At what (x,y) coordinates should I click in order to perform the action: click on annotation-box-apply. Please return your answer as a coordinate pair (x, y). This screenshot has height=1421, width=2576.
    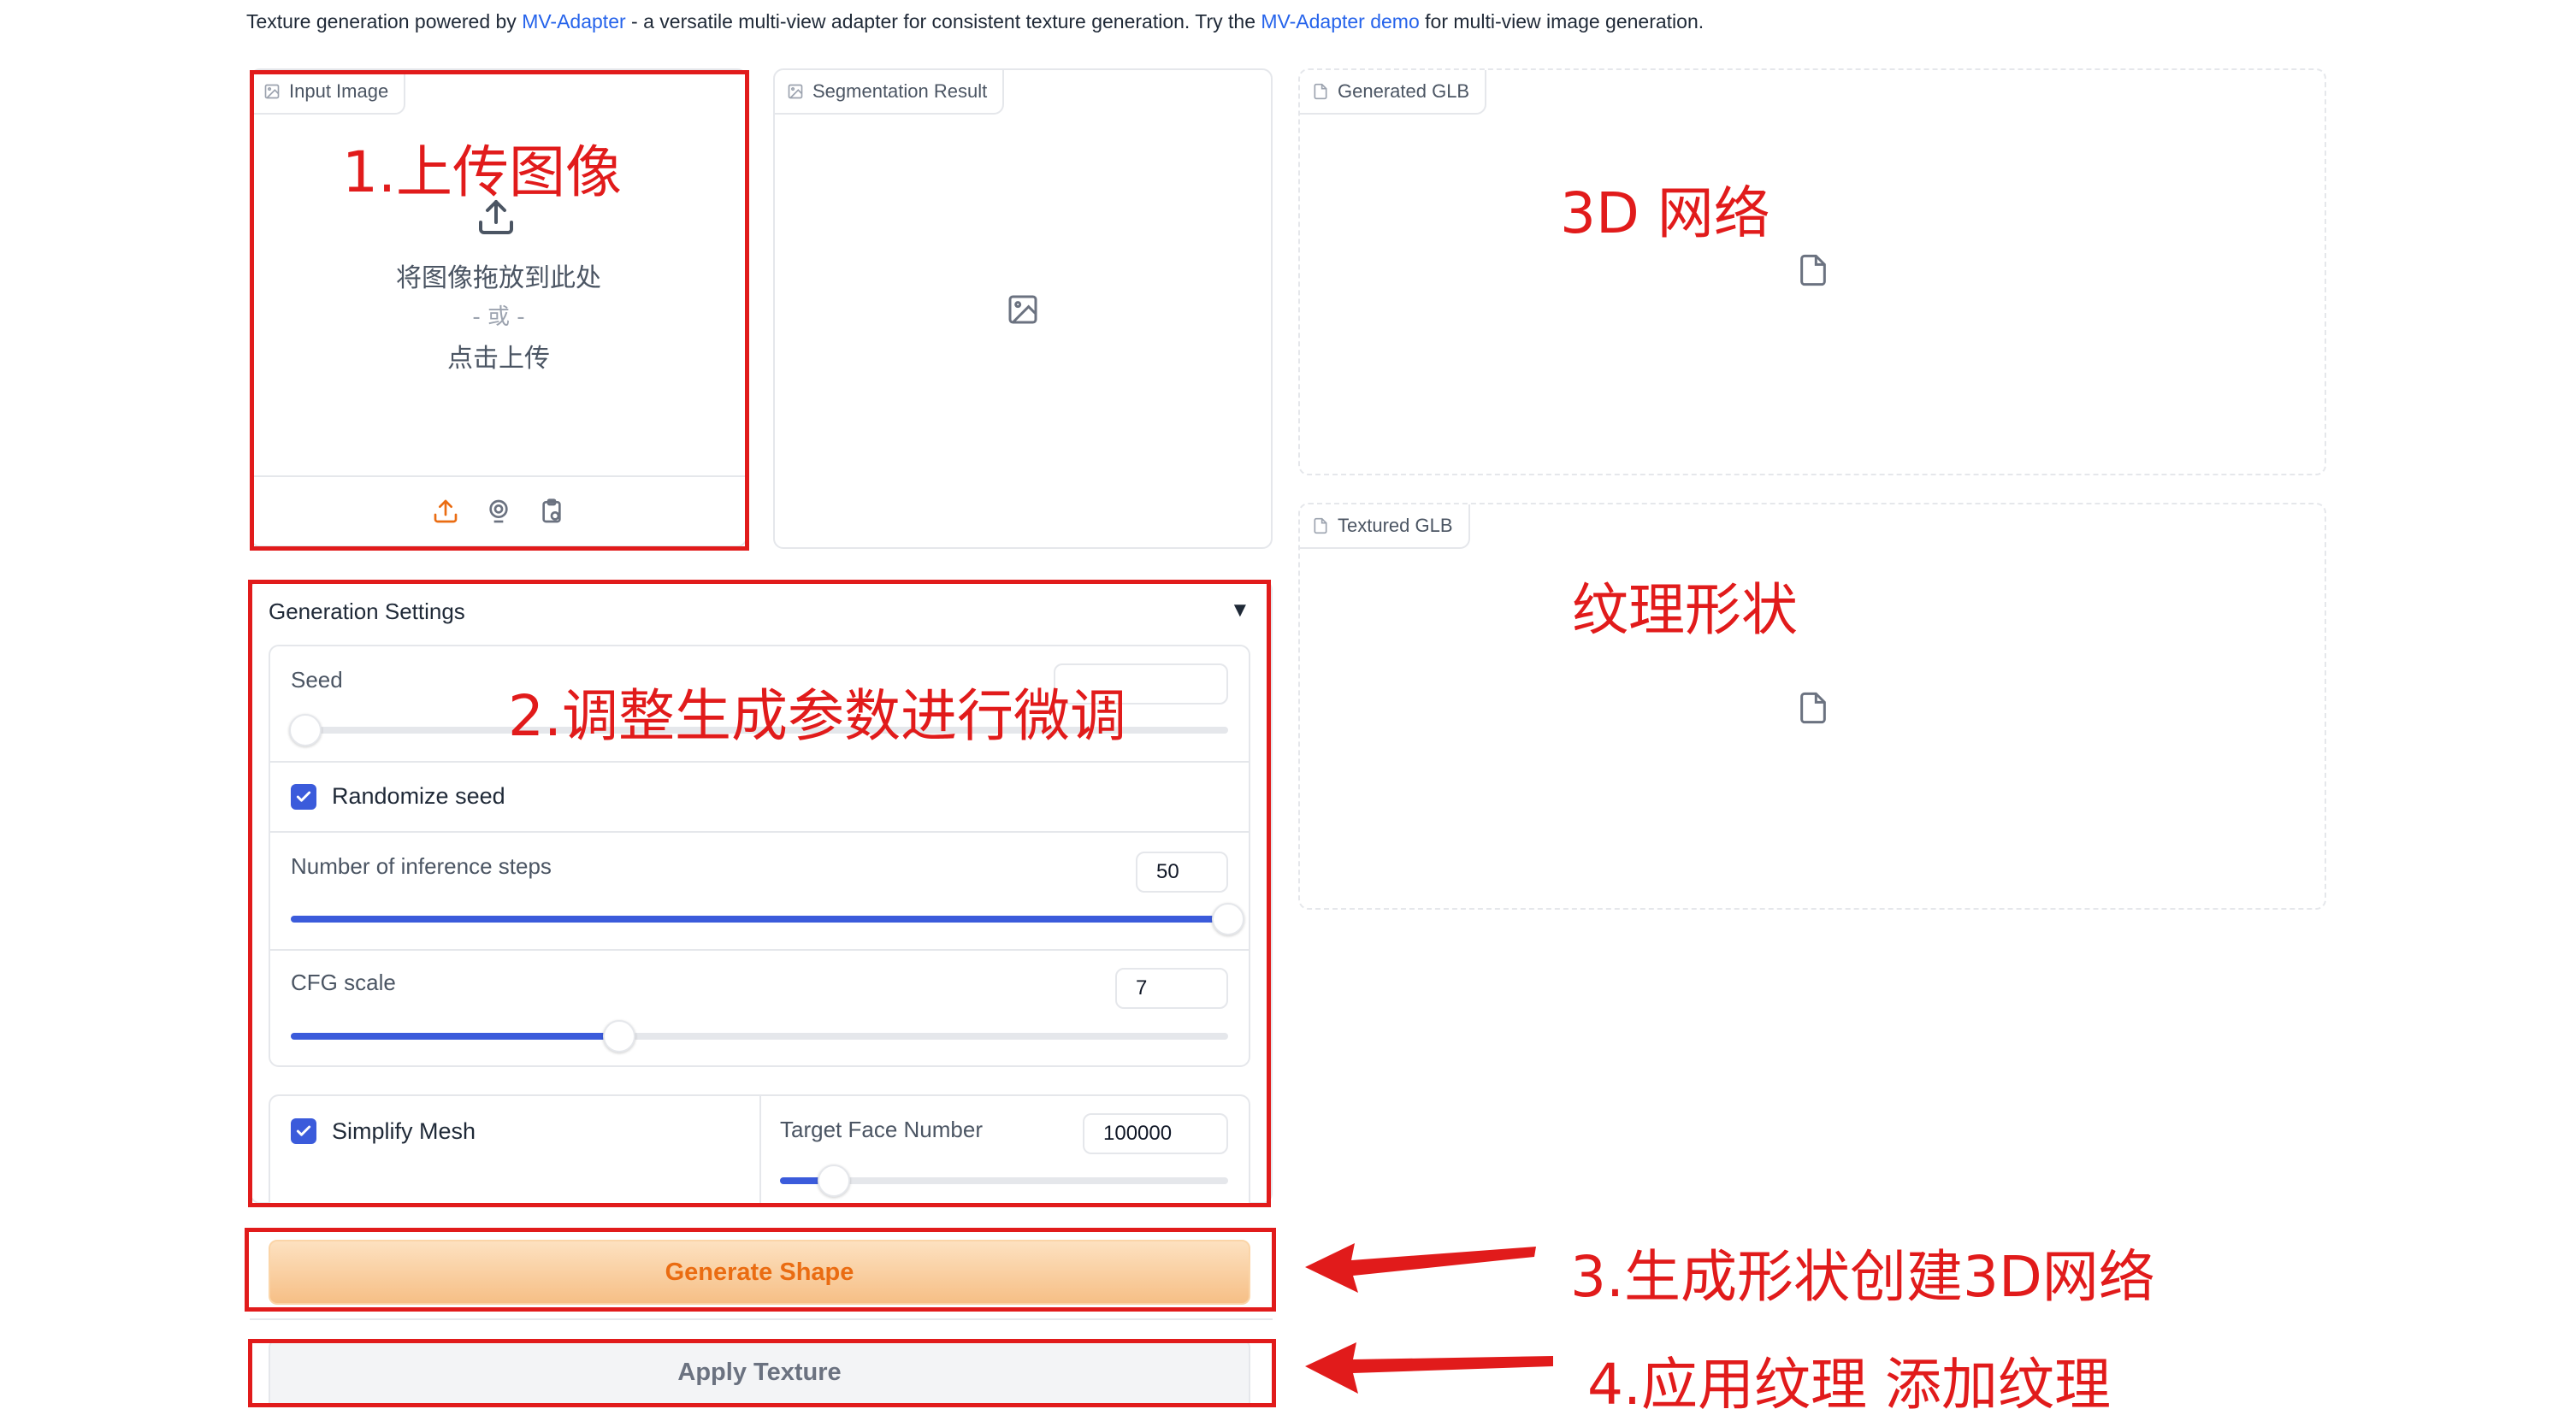
    Looking at the image, I should click on (762, 1373).